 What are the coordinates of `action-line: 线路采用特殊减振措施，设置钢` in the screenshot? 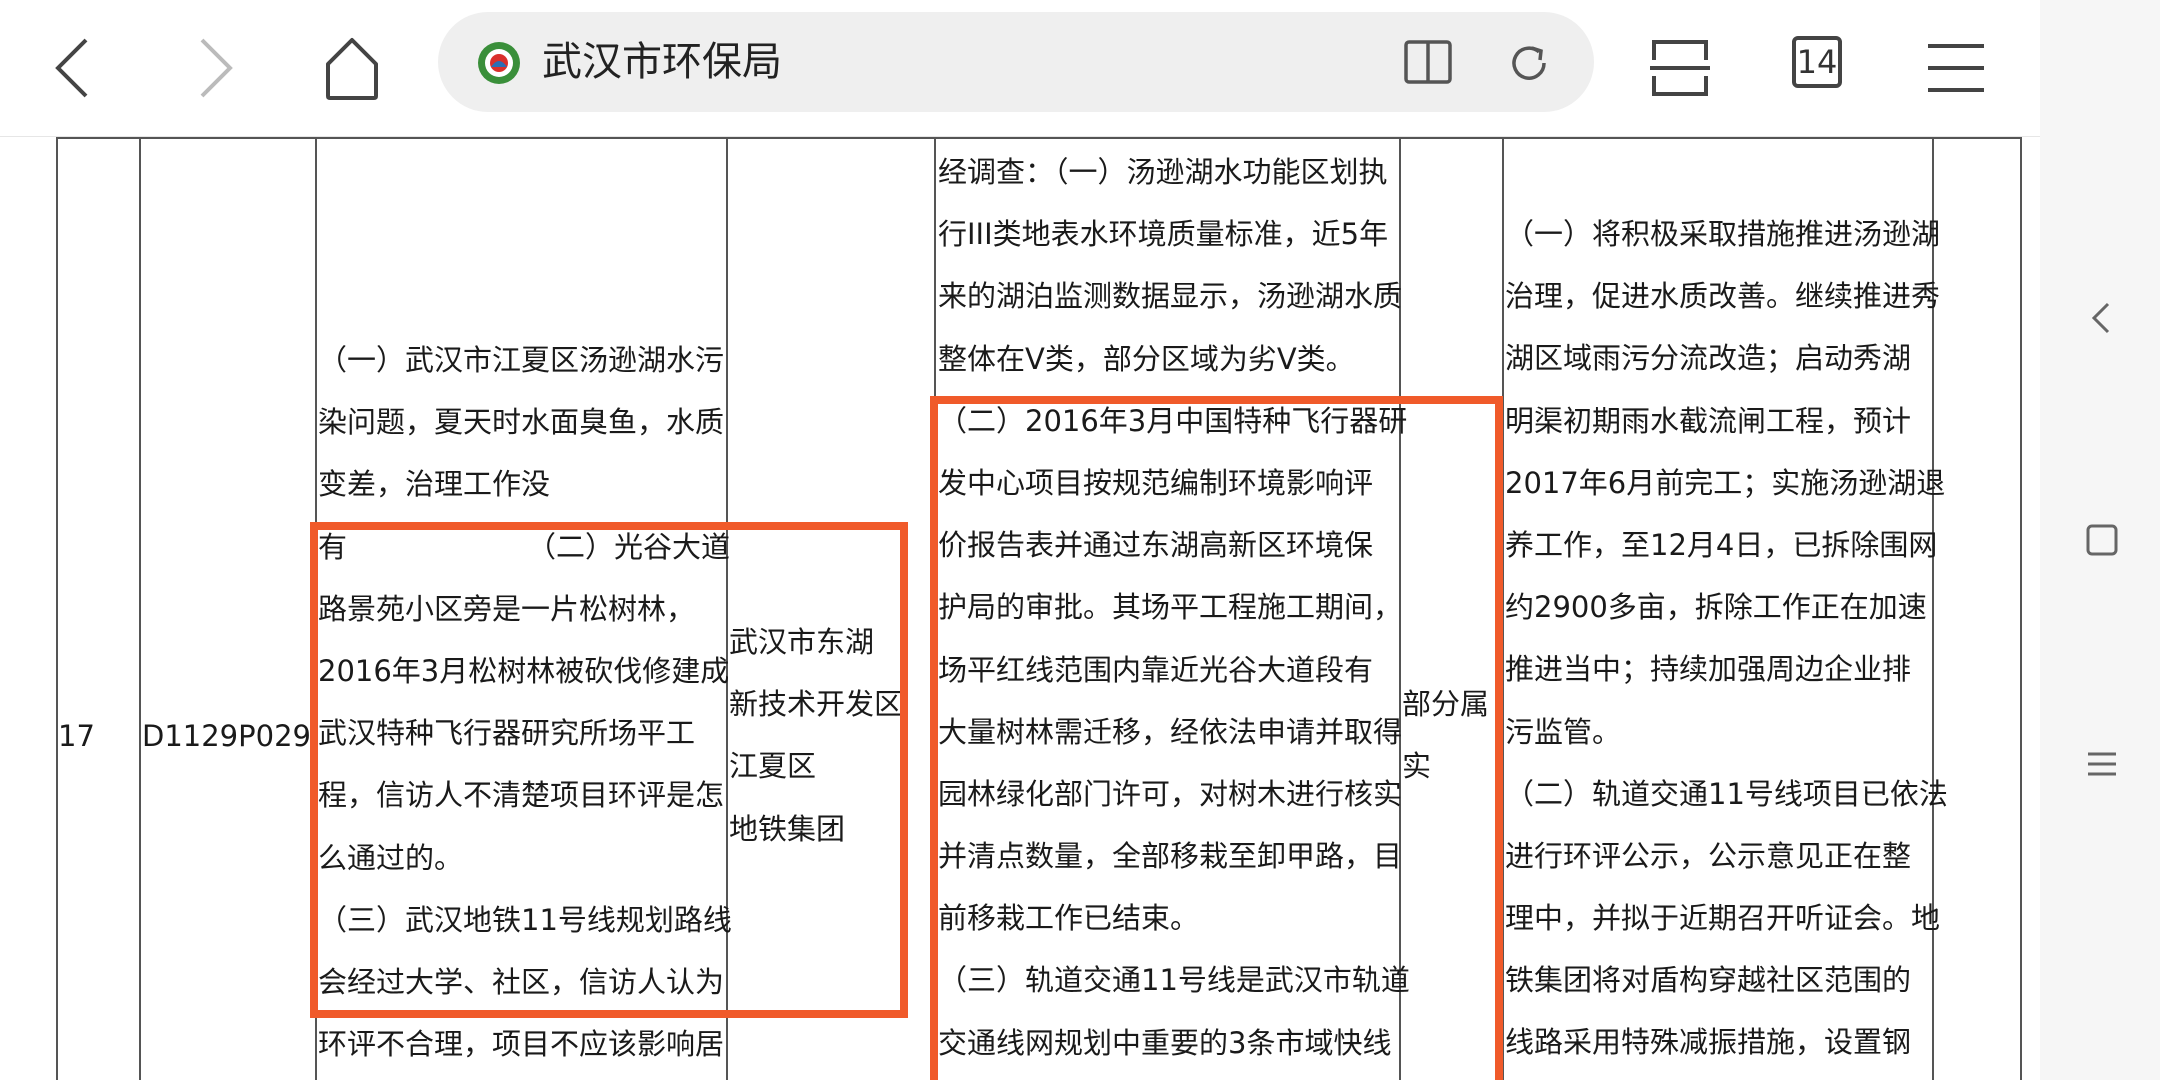 It's located at (1708, 1042).